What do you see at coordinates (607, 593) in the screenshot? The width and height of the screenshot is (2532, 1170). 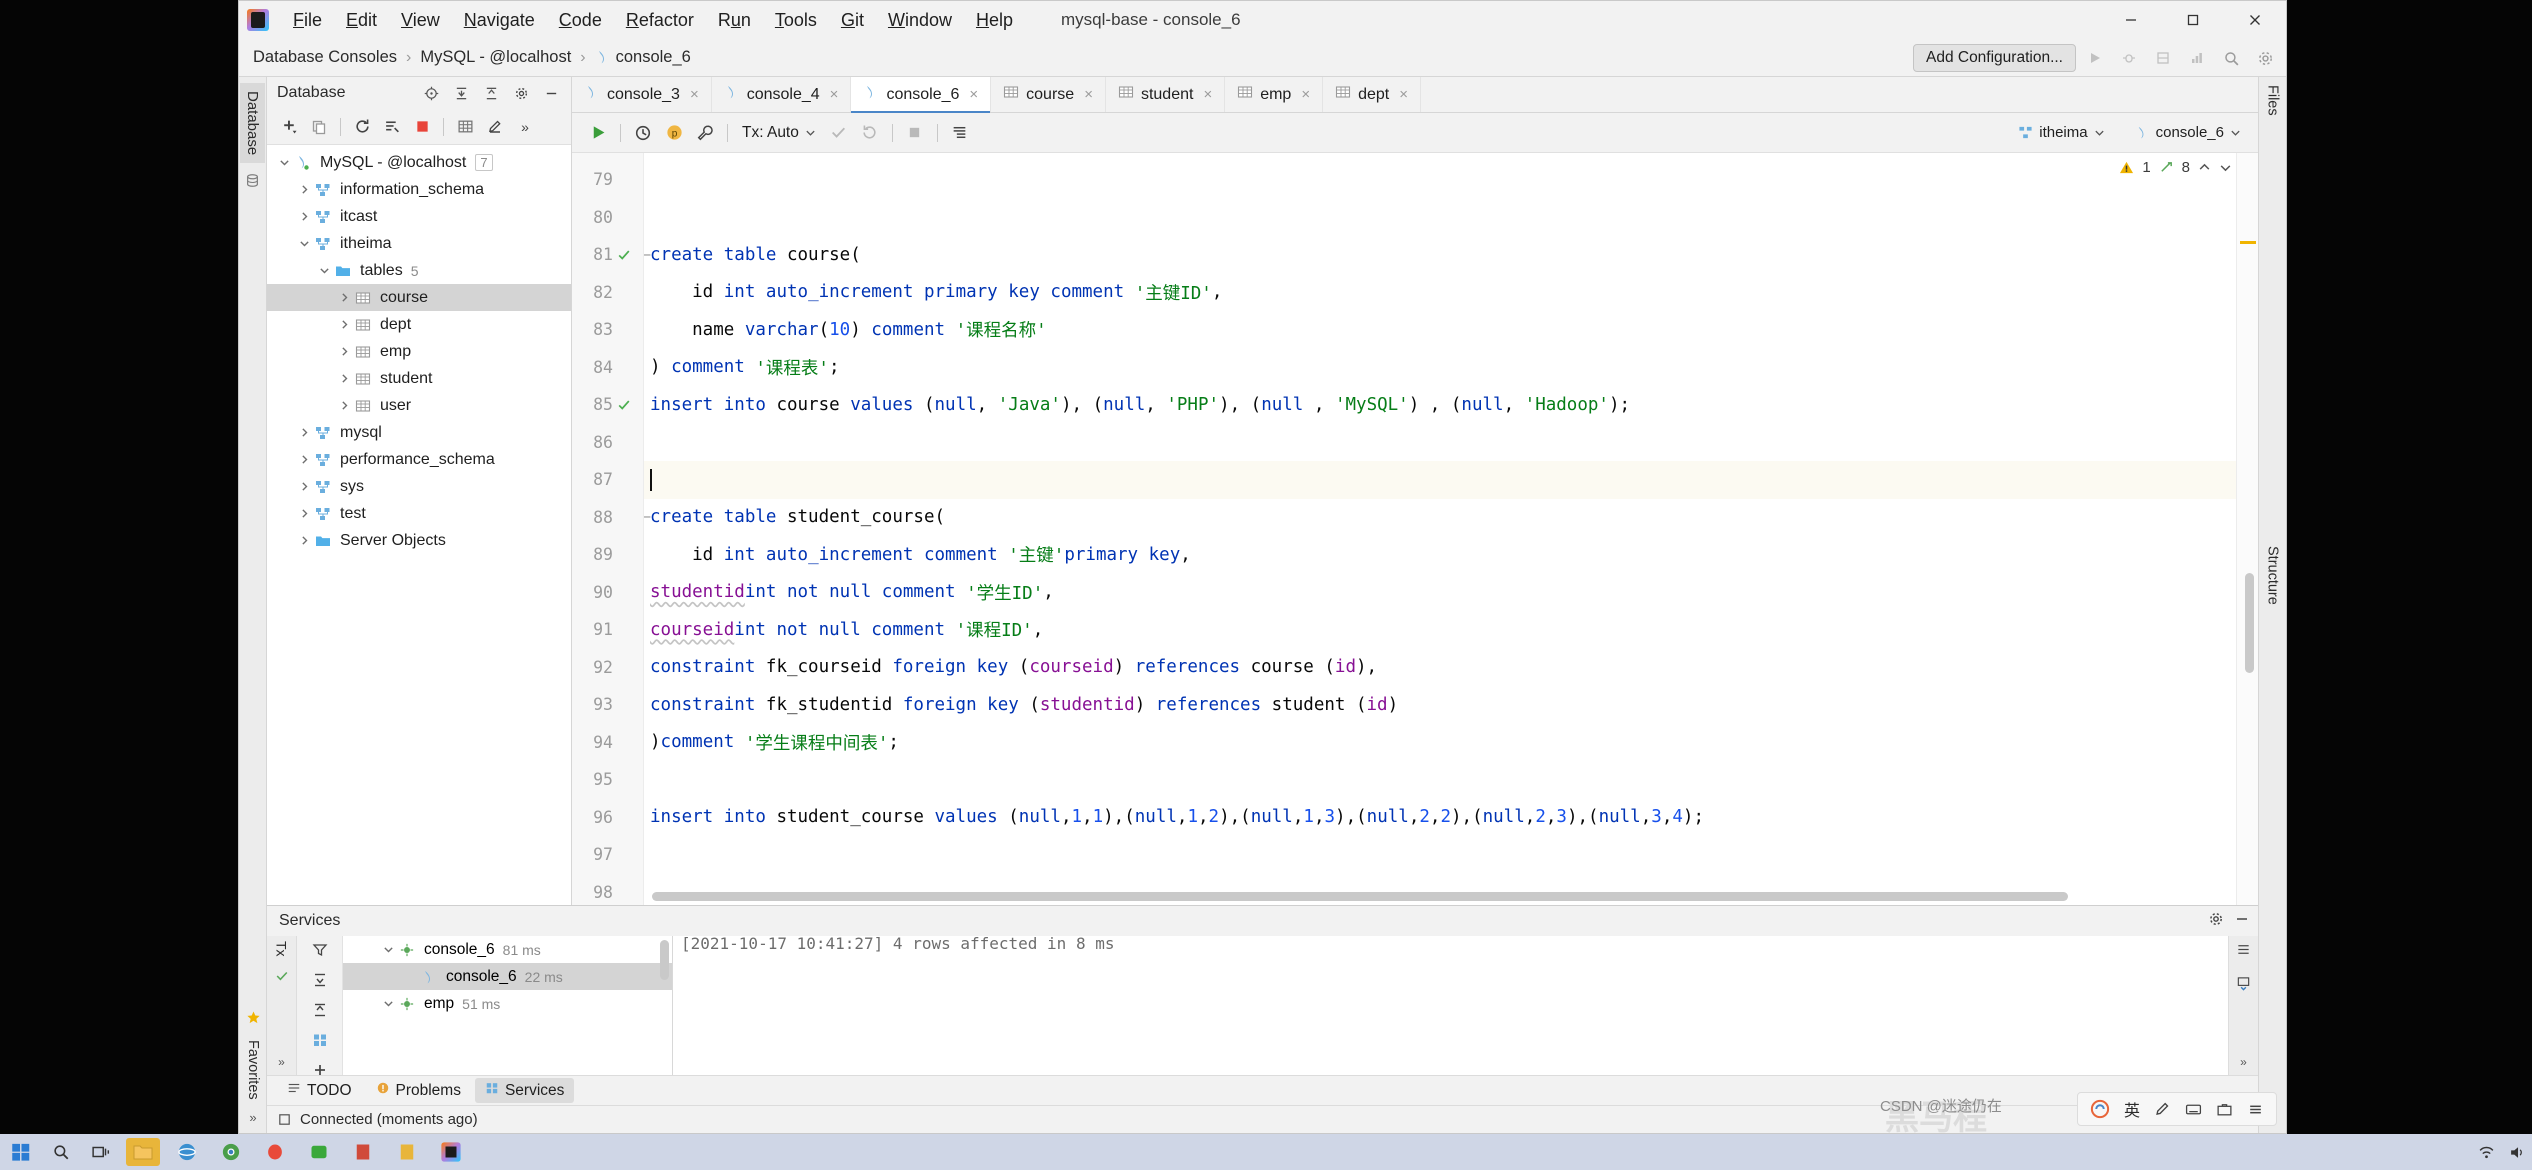 I see `gutter-line-90: 90` at bounding box center [607, 593].